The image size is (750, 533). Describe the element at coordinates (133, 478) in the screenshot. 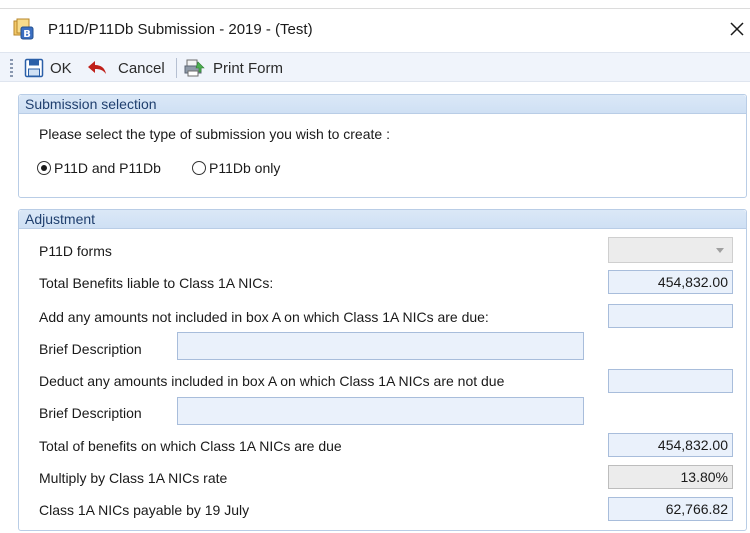

I see `rate-label: Multiply by Class 1A NICs rate` at that location.